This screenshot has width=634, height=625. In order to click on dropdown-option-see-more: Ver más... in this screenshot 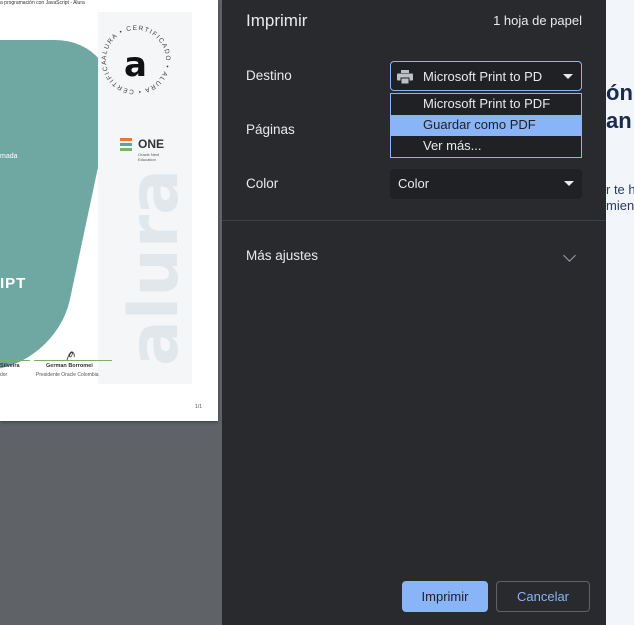, I will do `click(486, 146)`.